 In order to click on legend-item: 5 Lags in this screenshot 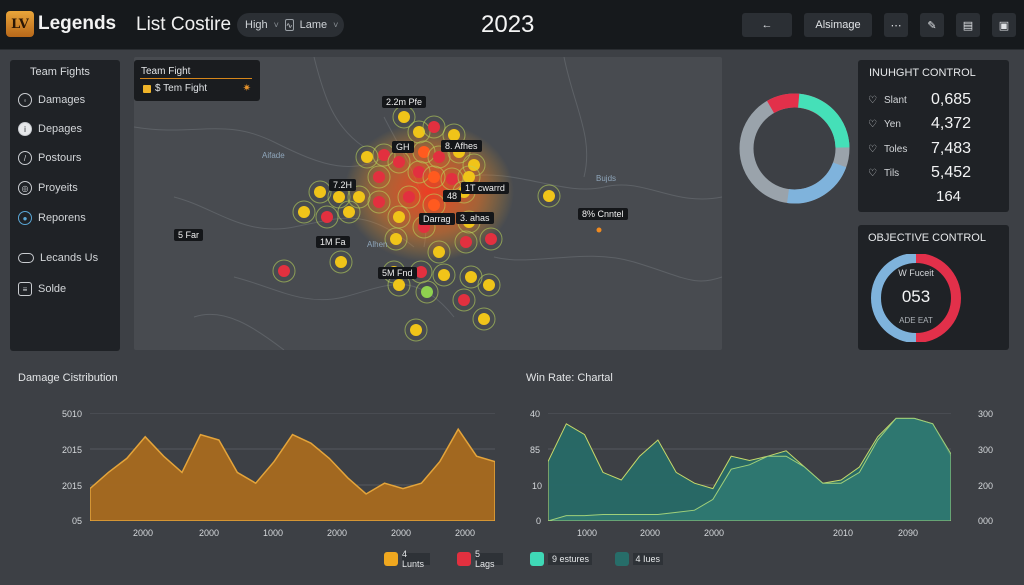, I will do `click(480, 559)`.